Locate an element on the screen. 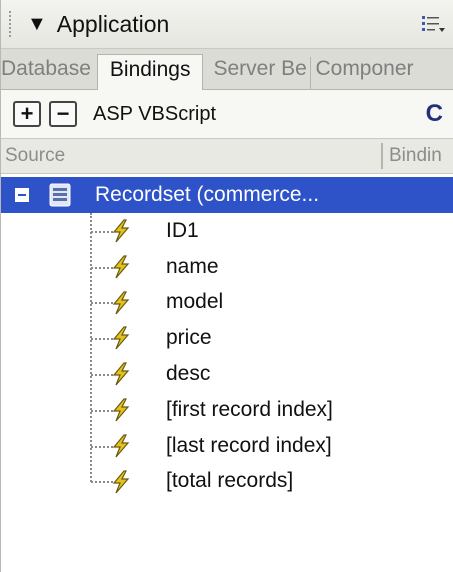 The width and height of the screenshot is (453, 572). field-label: ID1 is located at coordinates (182, 230).